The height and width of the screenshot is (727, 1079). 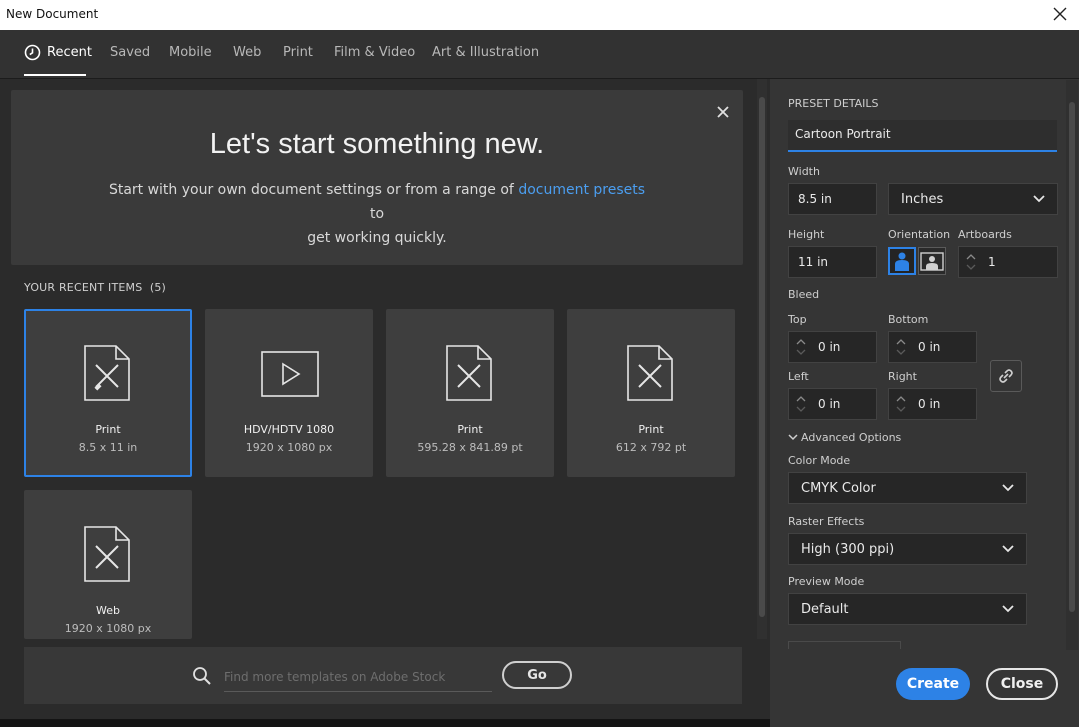 What do you see at coordinates (202, 678) in the screenshot?
I see `search-icon` at bounding box center [202, 678].